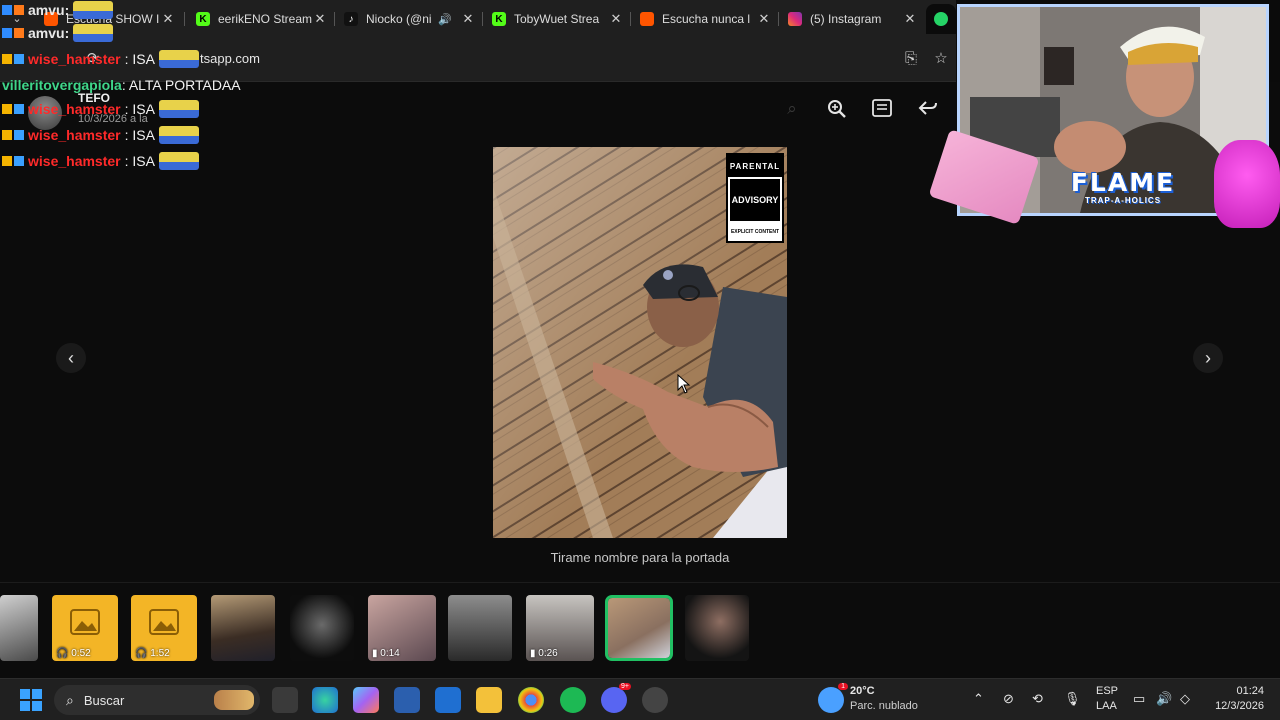 The width and height of the screenshot is (1280, 720). Describe the element at coordinates (706, 19) in the screenshot. I see `tab-soundcloud-2: Escucha nunca l ✕` at that location.